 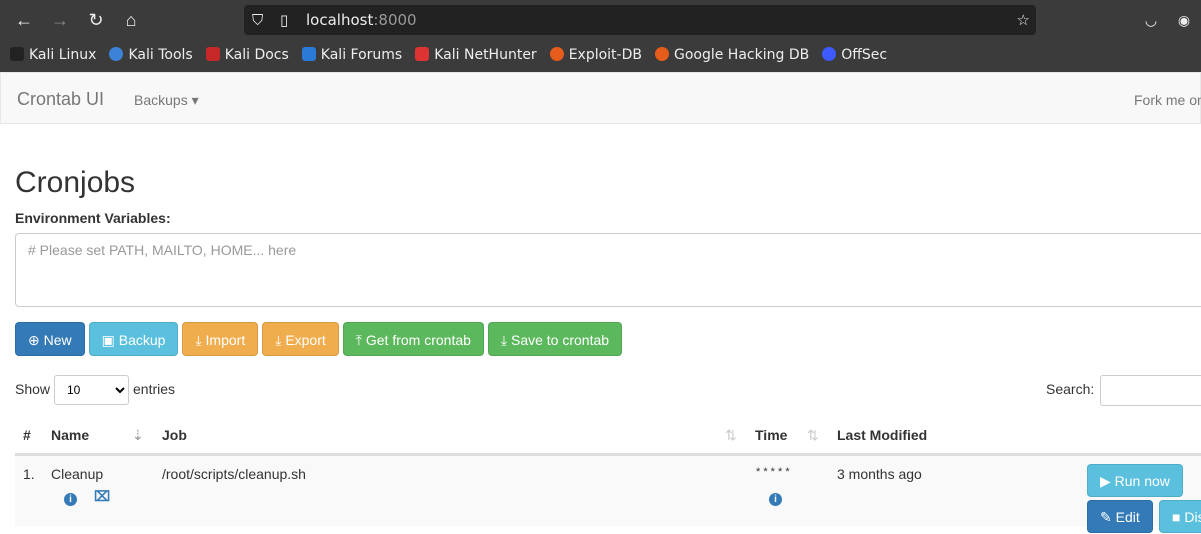 I want to click on back-icon: ←, so click(x=24, y=20).